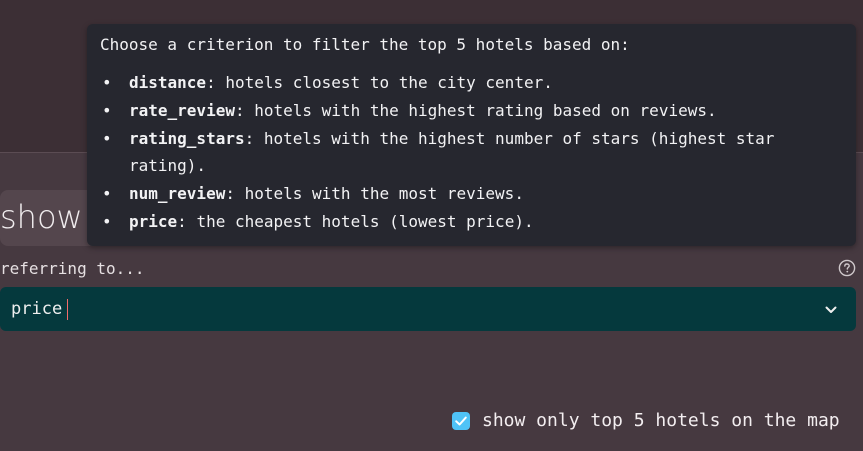 This screenshot has width=863, height=451. I want to click on selected-criterion-value: price, so click(36, 309).